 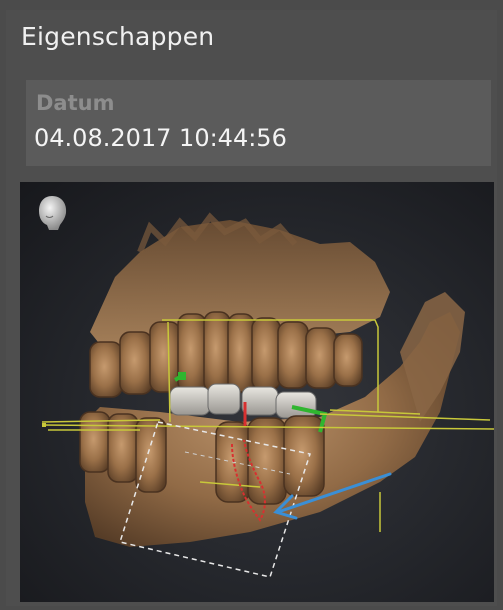 What do you see at coordinates (258, 123) in the screenshot?
I see `date-property: Datum 04.08.2017 10:44:56` at bounding box center [258, 123].